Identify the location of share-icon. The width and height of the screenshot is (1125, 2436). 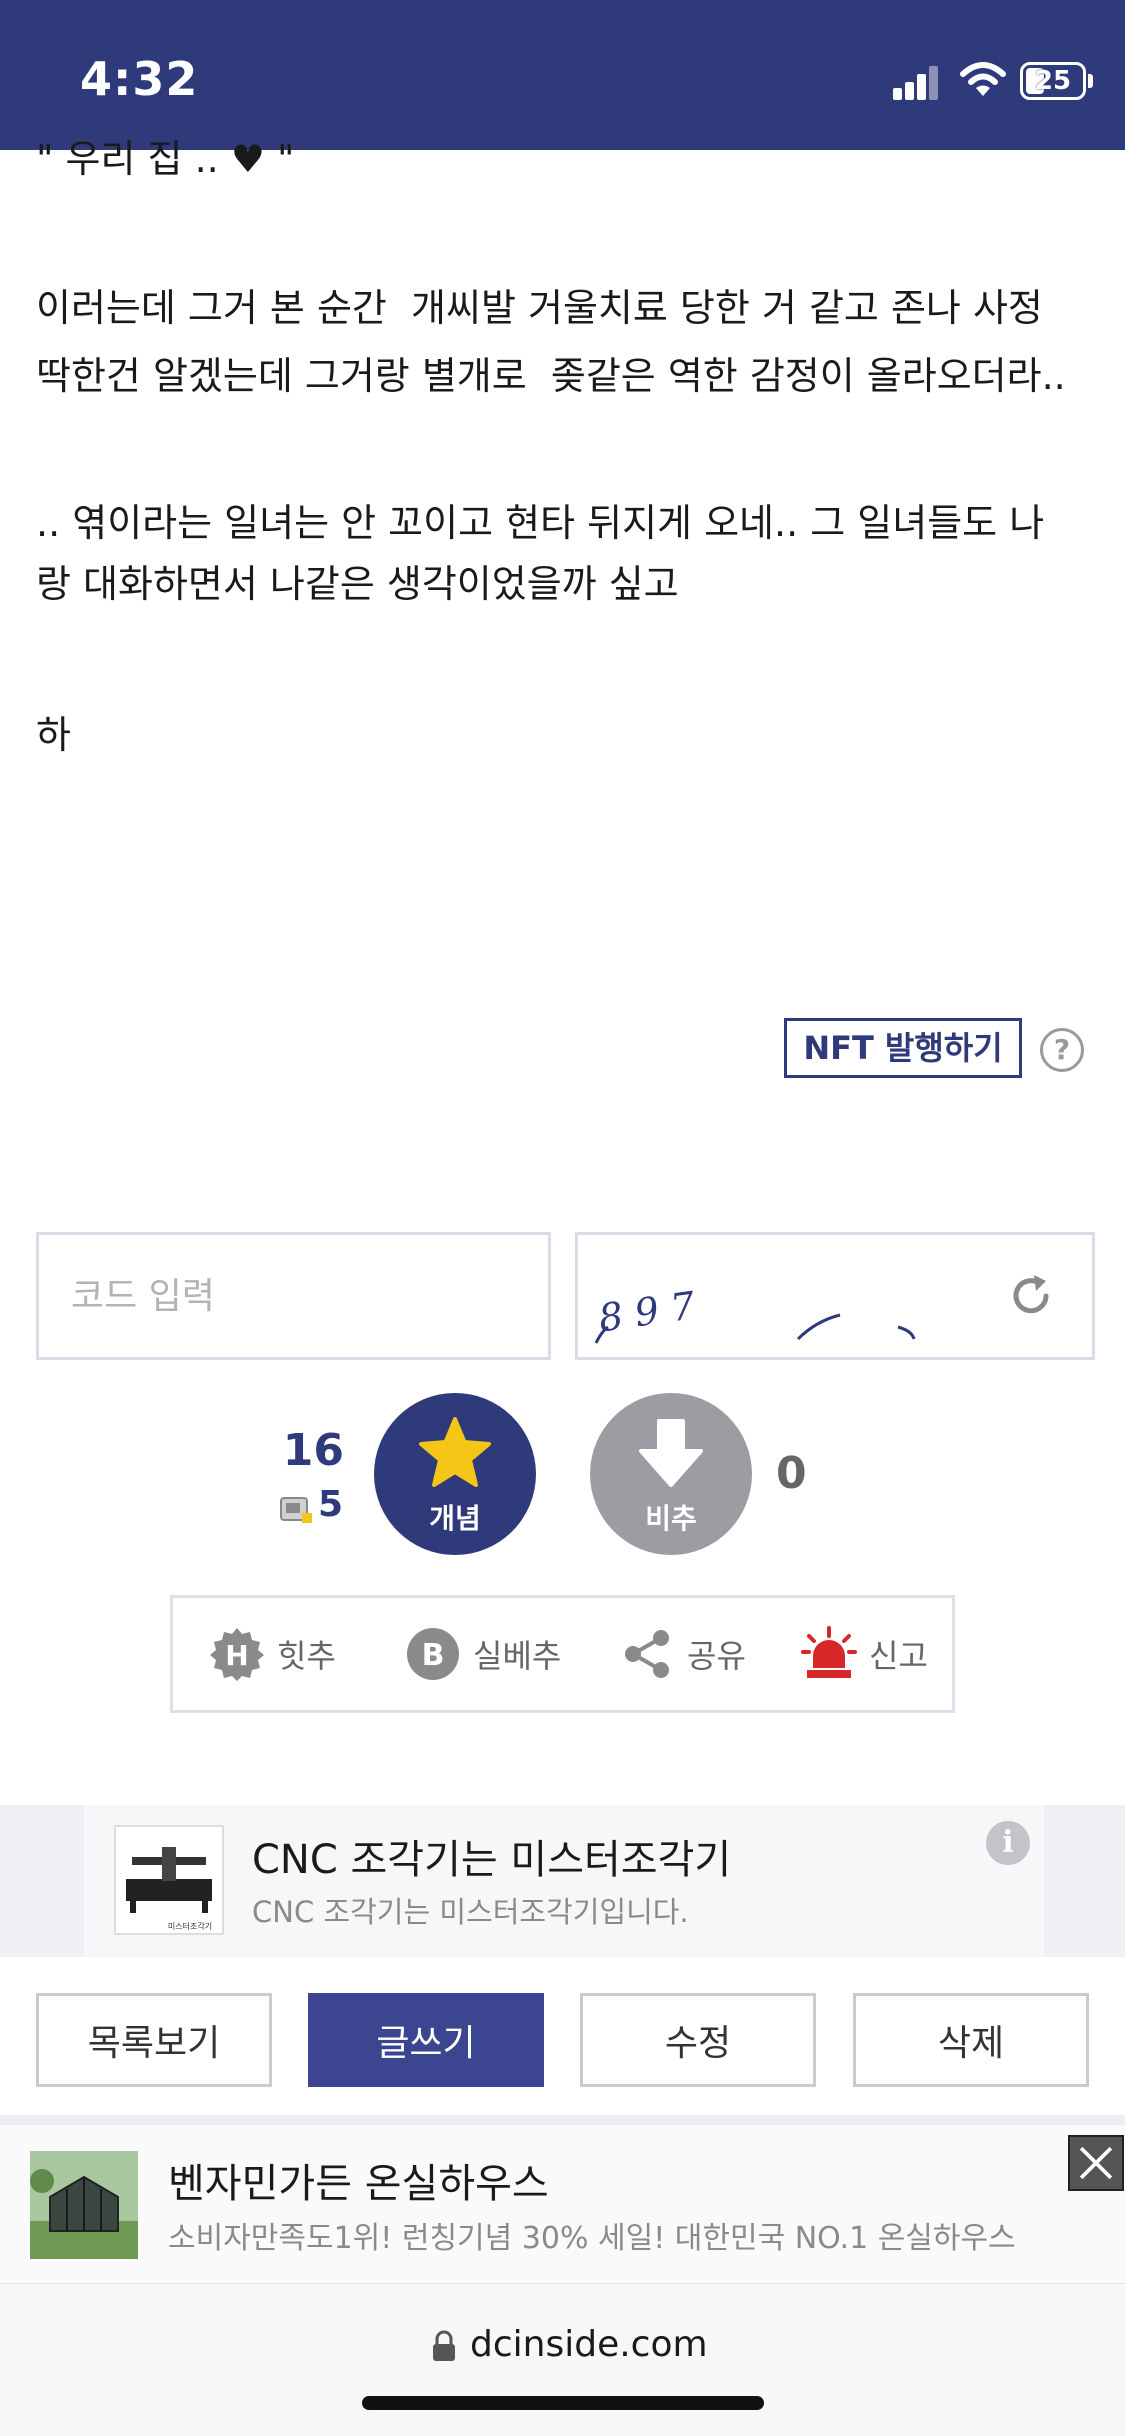
(647, 1654).